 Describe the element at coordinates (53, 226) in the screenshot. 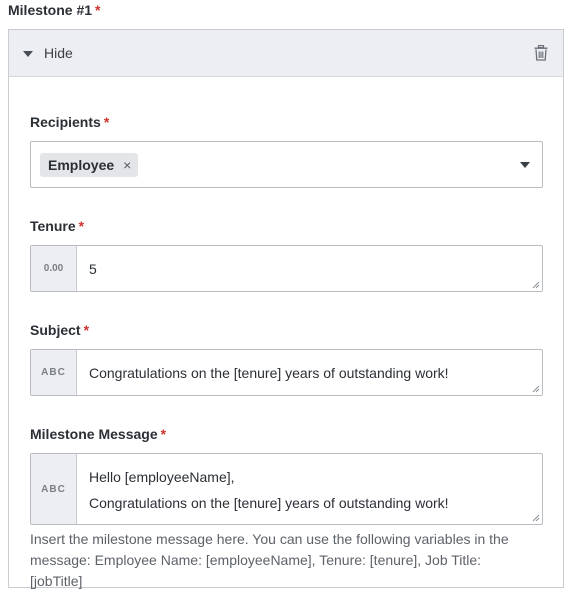

I see `tenure-label-text: Tenure` at that location.